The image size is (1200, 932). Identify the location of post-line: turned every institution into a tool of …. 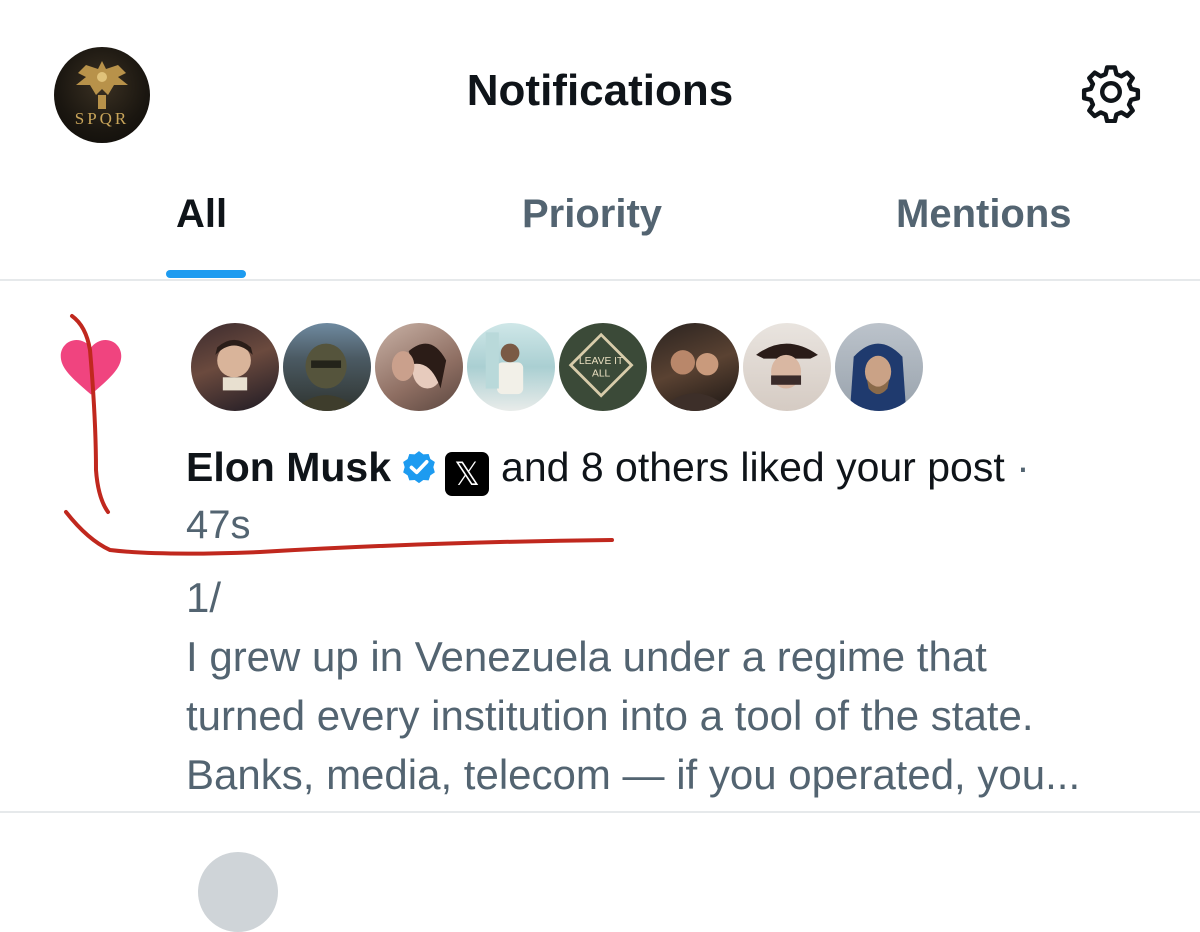
(610, 715).